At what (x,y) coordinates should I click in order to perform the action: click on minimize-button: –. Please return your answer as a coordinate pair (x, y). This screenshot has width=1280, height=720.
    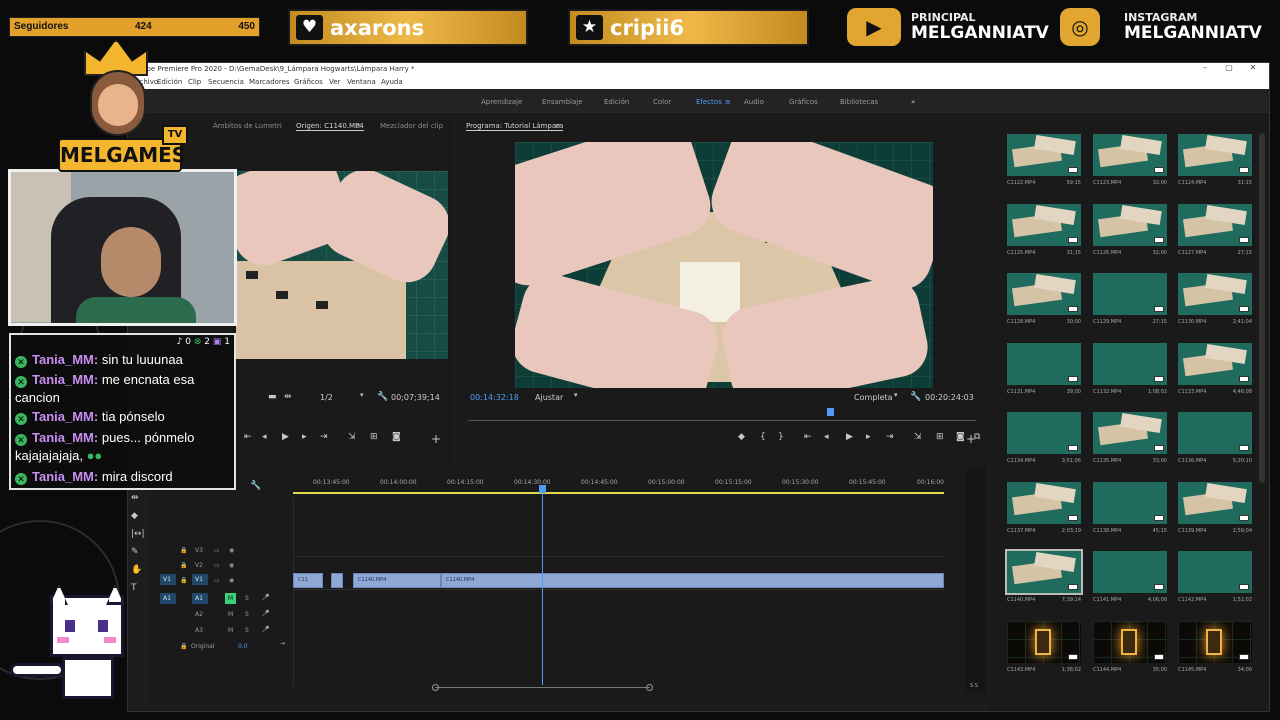
    Looking at the image, I should click on (1205, 70).